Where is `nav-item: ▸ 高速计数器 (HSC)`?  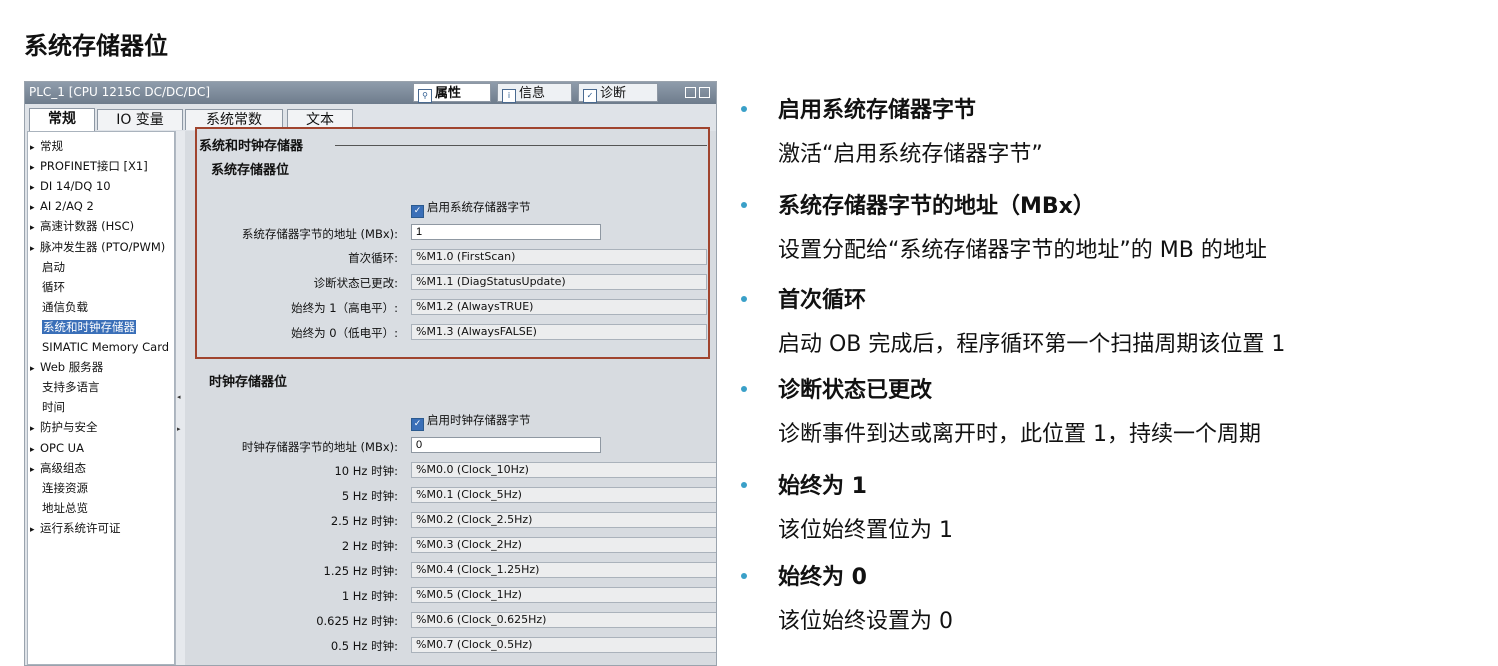 nav-item: ▸ 高速计数器 (HSC) is located at coordinates (82, 226).